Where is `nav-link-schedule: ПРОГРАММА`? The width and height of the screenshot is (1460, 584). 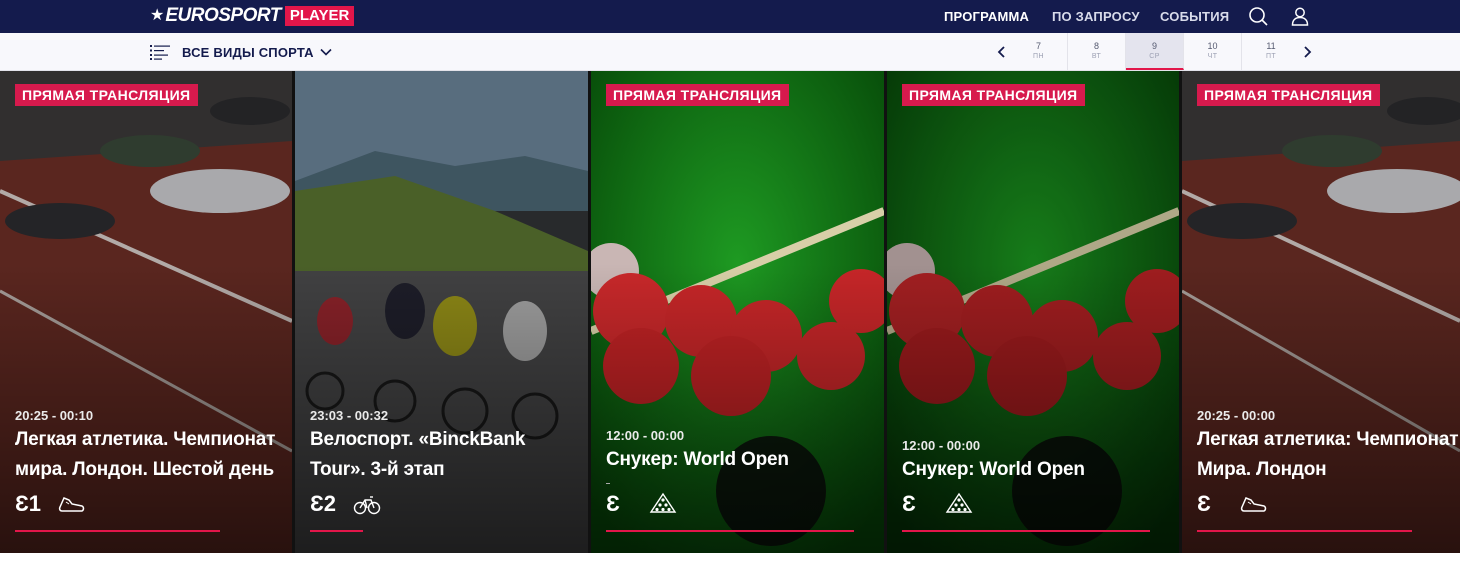 nav-link-schedule: ПРОГРАММА is located at coordinates (986, 16).